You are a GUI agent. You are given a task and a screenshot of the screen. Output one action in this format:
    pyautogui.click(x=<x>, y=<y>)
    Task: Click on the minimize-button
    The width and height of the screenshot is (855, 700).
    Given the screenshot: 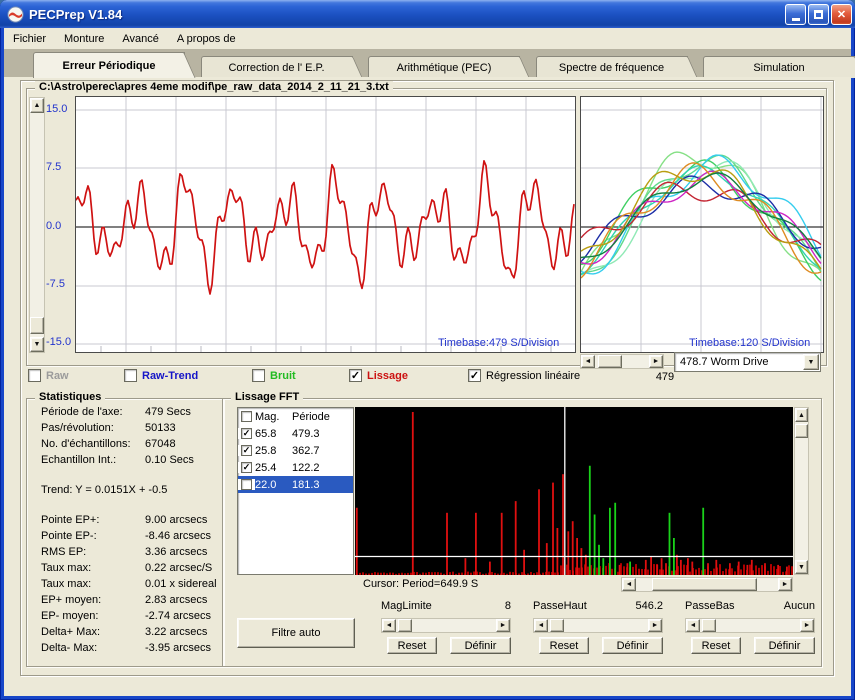 What is the action you would take?
    pyautogui.click(x=795, y=14)
    